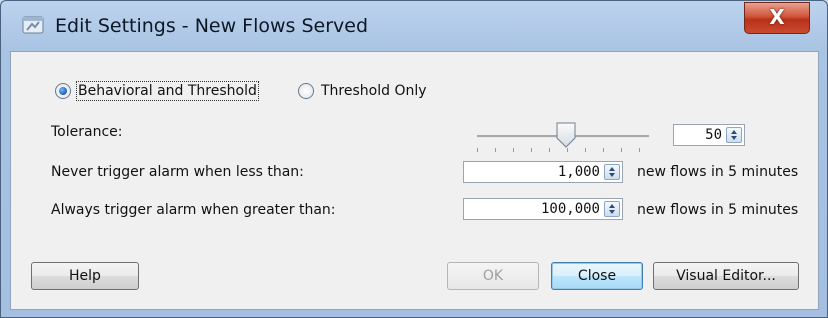 This screenshot has width=828, height=318. I want to click on window-title: Edit Settings - New Flows Served, so click(212, 26).